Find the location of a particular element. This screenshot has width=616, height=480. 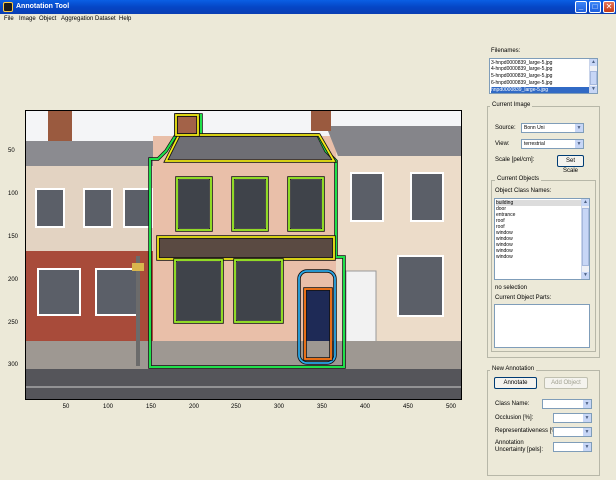

x-tick-label: 250 is located at coordinates (235, 407).